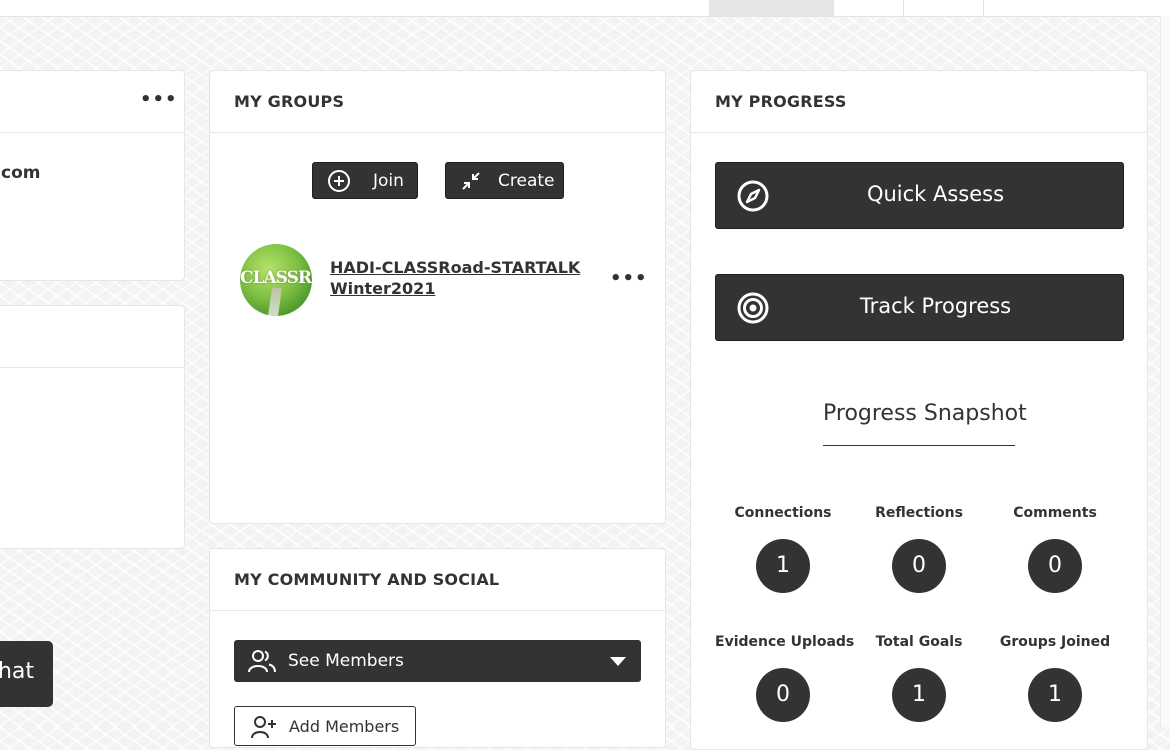  What do you see at coordinates (92, 427) in the screenshot?
I see `left-secondary-card` at bounding box center [92, 427].